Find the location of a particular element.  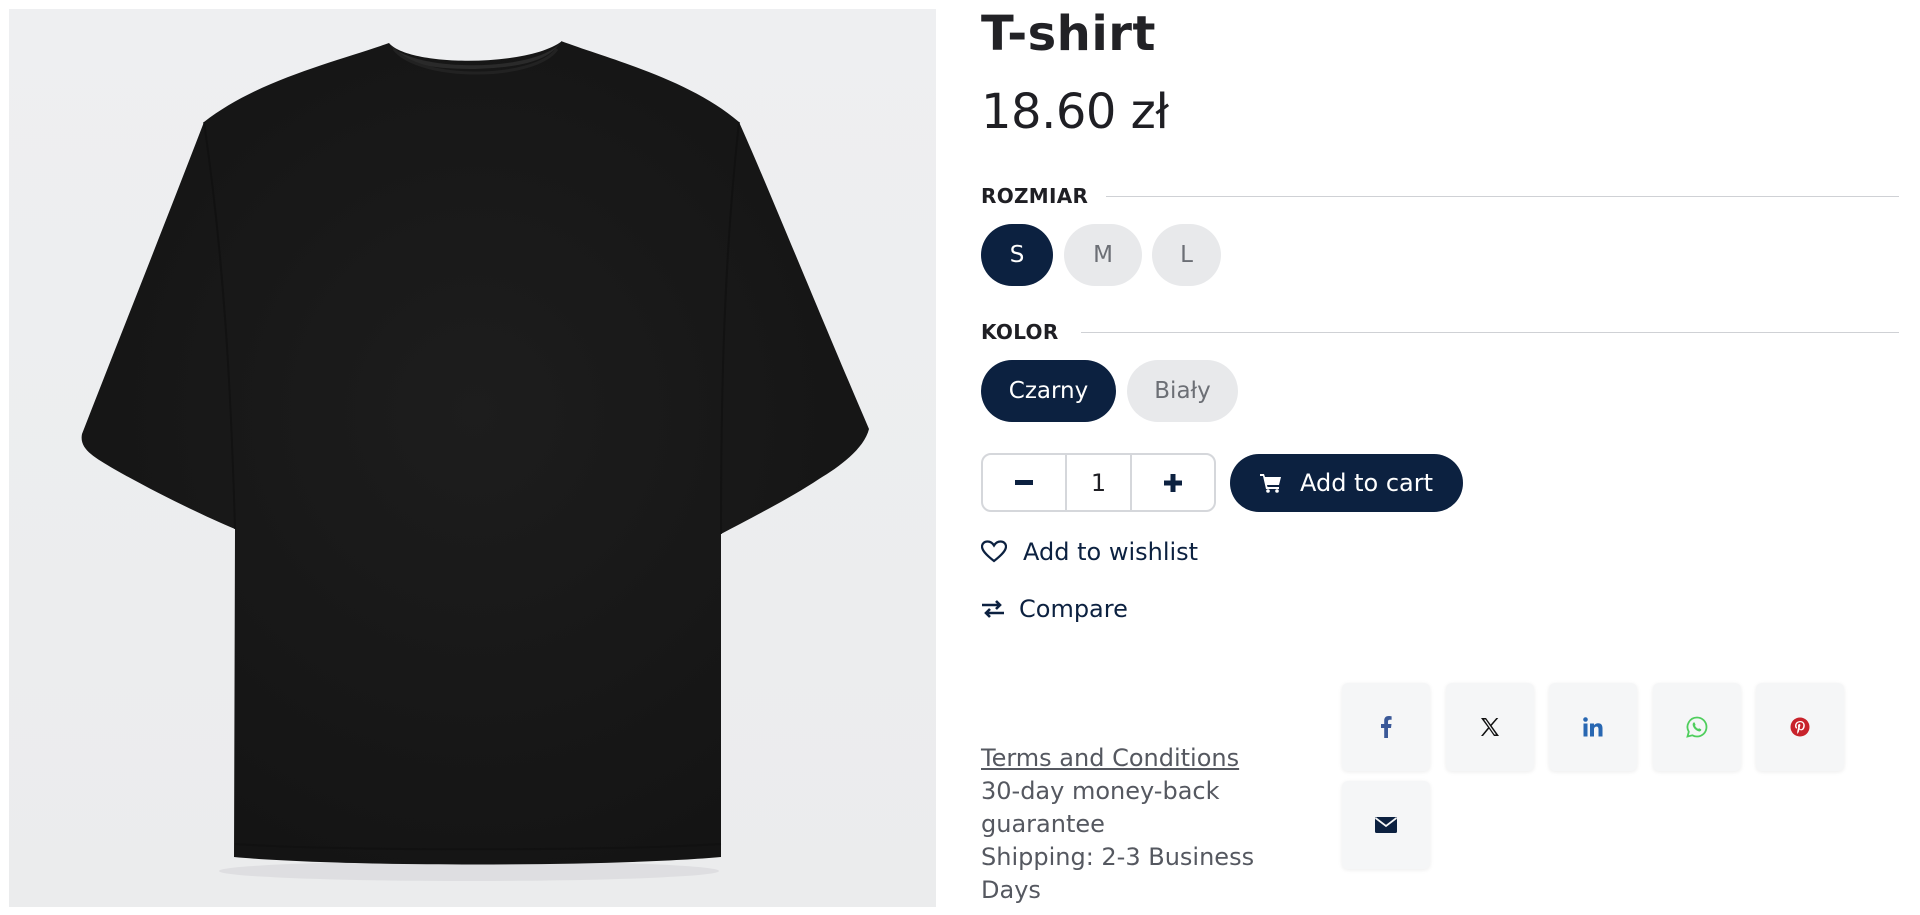

facebook-icon is located at coordinates (1386, 727).